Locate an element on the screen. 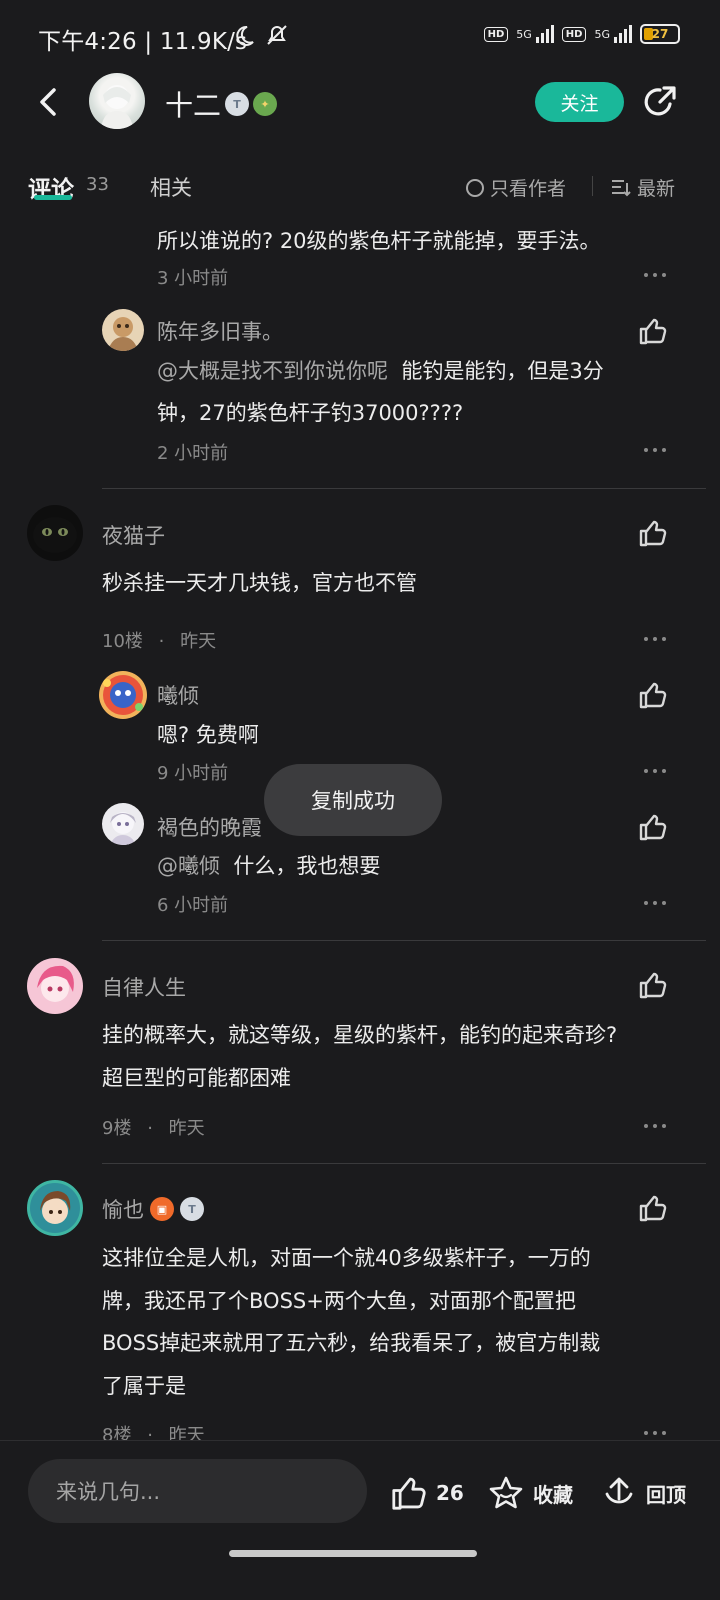 This screenshot has width=720, height=1600. chevron-left-icon is located at coordinates (48, 102).